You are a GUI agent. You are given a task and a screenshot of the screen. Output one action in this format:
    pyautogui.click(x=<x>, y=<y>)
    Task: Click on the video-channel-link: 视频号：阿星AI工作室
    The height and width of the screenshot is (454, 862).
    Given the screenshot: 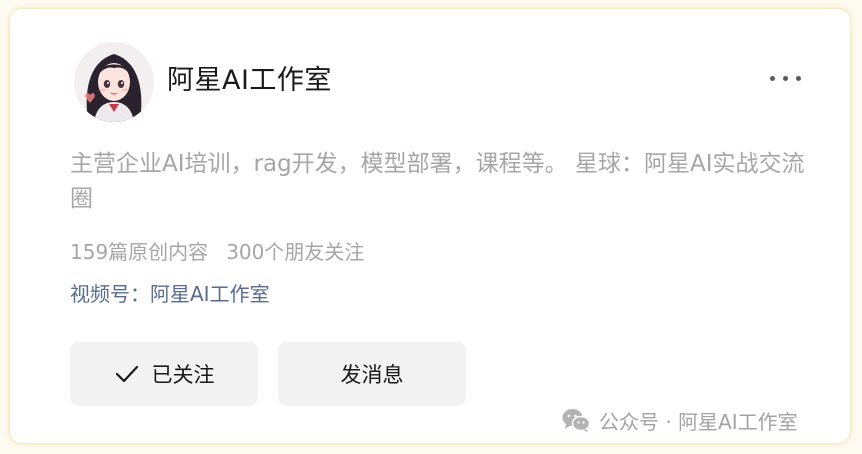 What is the action you would take?
    pyautogui.click(x=170, y=292)
    